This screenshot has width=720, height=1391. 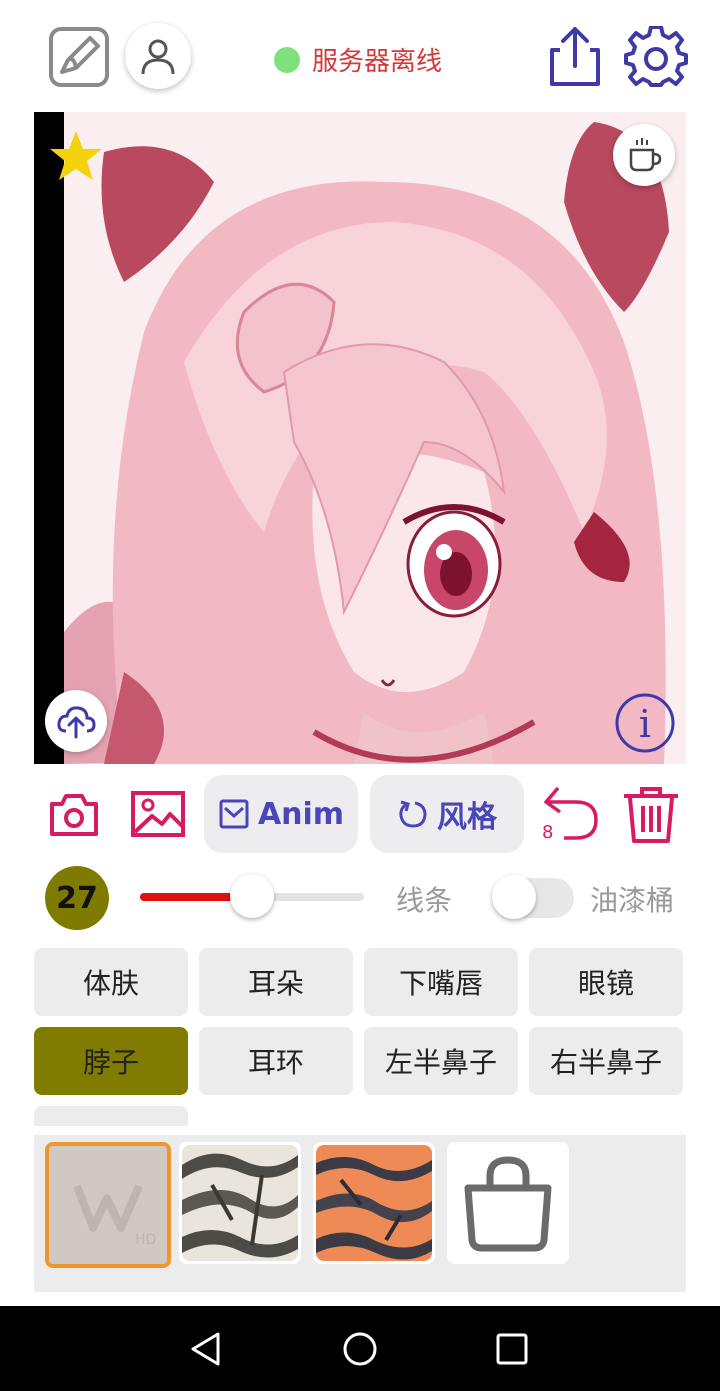 I want to click on category-label: 右半鼻子, so click(x=605, y=1062).